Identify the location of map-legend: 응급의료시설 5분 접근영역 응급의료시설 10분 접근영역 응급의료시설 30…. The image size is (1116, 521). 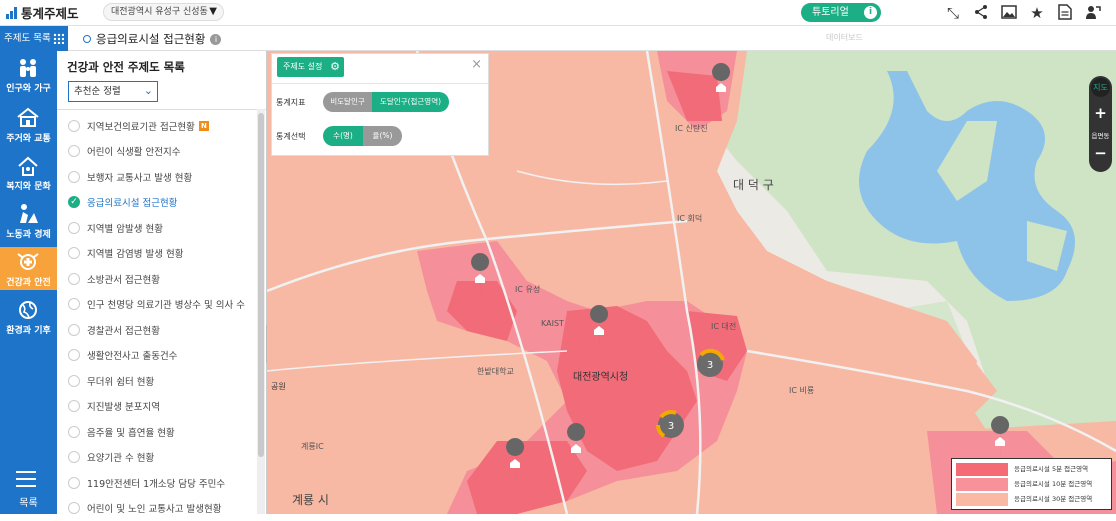
(1031, 484).